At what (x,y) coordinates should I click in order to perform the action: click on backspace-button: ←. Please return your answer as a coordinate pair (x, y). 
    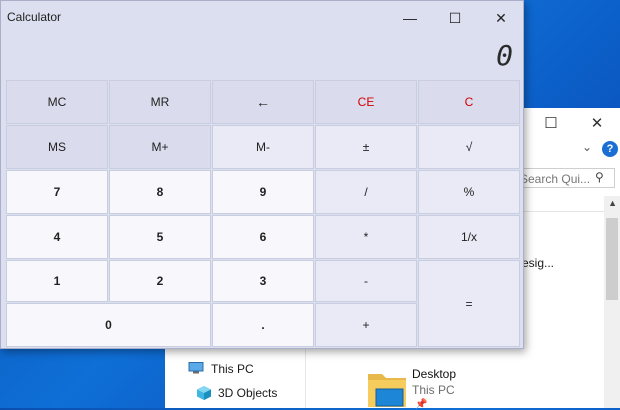
    Looking at the image, I should click on (263, 102).